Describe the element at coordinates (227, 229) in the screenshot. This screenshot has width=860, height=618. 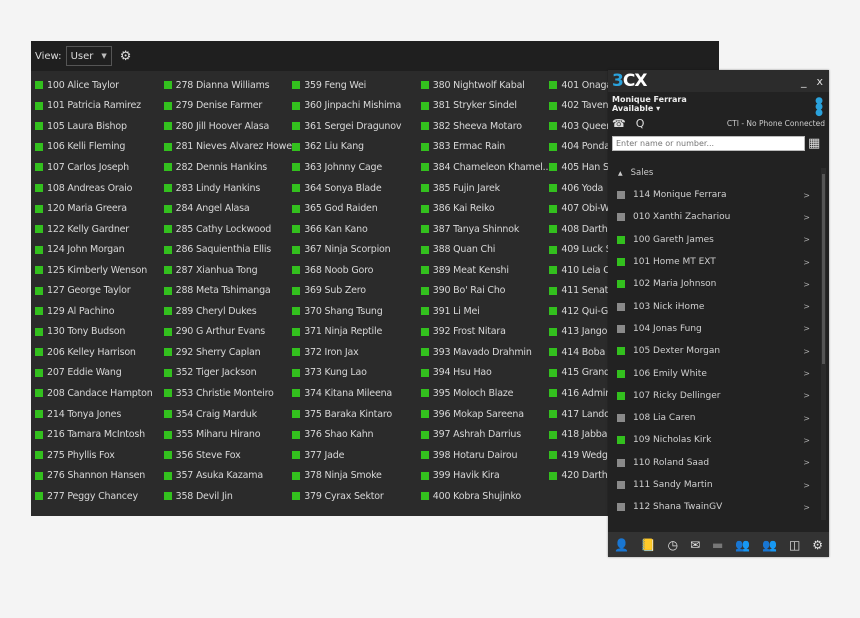
I see `extension-item: 285 Cathy Lockwood` at that location.